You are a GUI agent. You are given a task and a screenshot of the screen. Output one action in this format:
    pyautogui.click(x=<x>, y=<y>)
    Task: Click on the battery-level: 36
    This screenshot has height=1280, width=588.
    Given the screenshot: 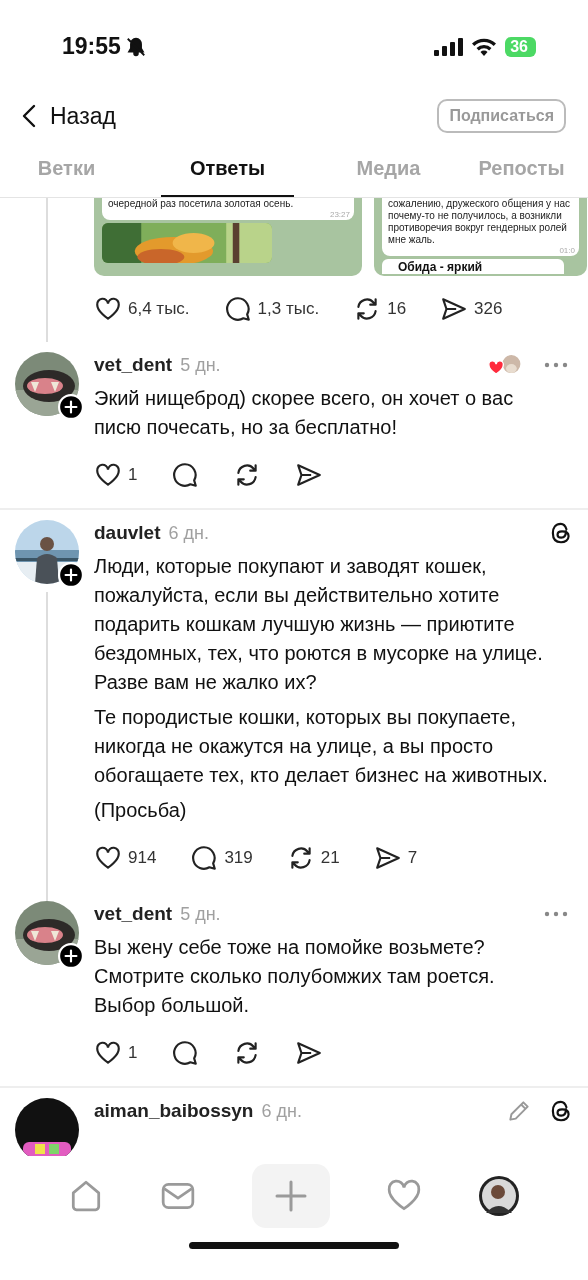 What is the action you would take?
    pyautogui.click(x=520, y=47)
    